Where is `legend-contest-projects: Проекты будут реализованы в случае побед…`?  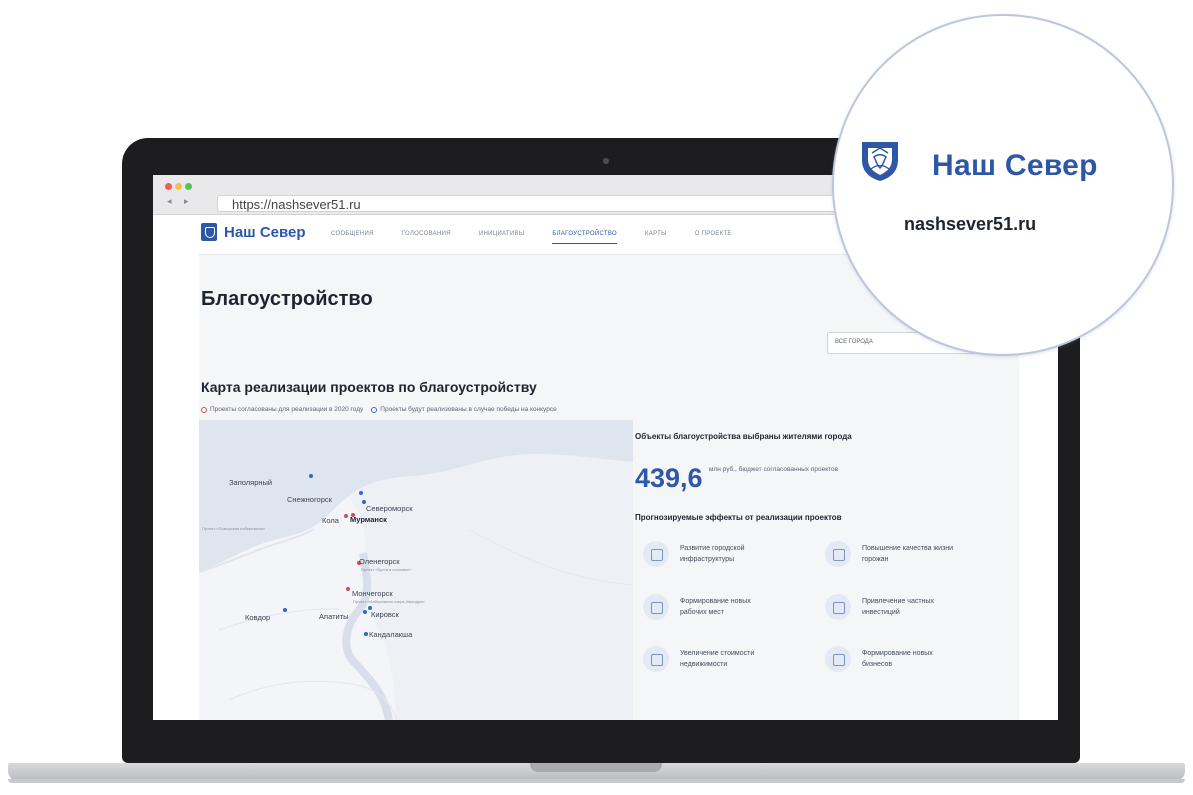 legend-contest-projects: Проекты будут реализованы в случае побед… is located at coordinates (468, 409).